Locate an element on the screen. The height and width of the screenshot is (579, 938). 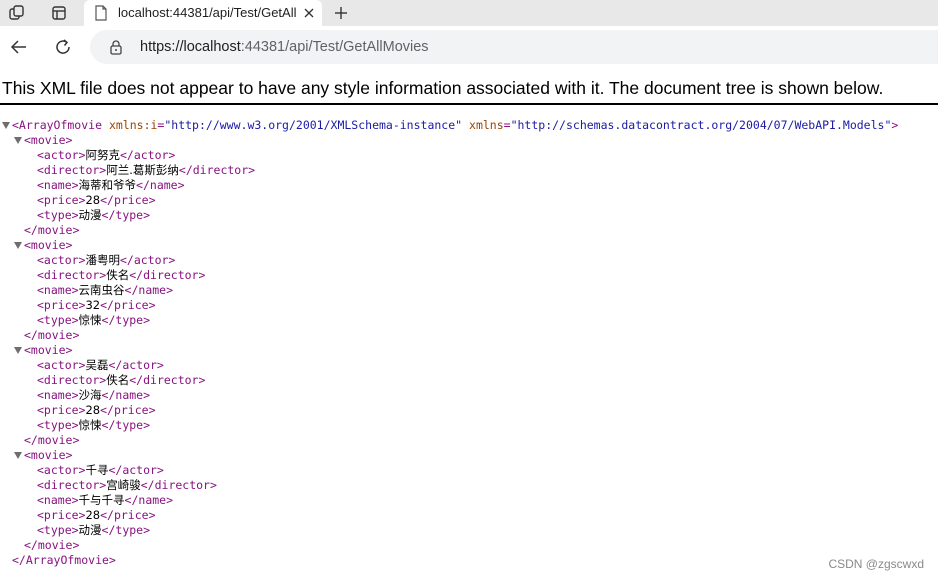
xml-field-value: 云南虫谷 is located at coordinates (101, 290).